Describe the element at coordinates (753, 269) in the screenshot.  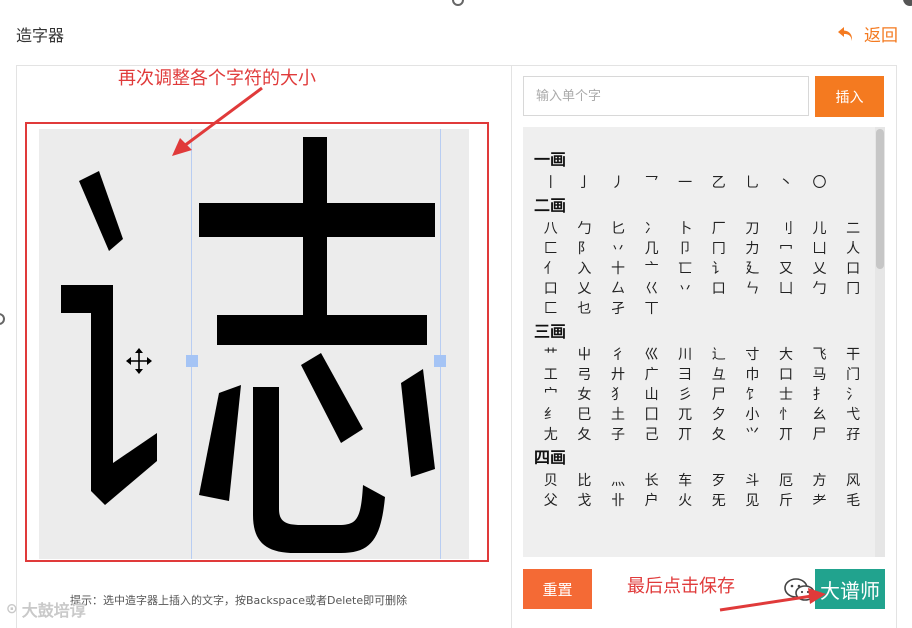
I see `radical-item: 廴` at that location.